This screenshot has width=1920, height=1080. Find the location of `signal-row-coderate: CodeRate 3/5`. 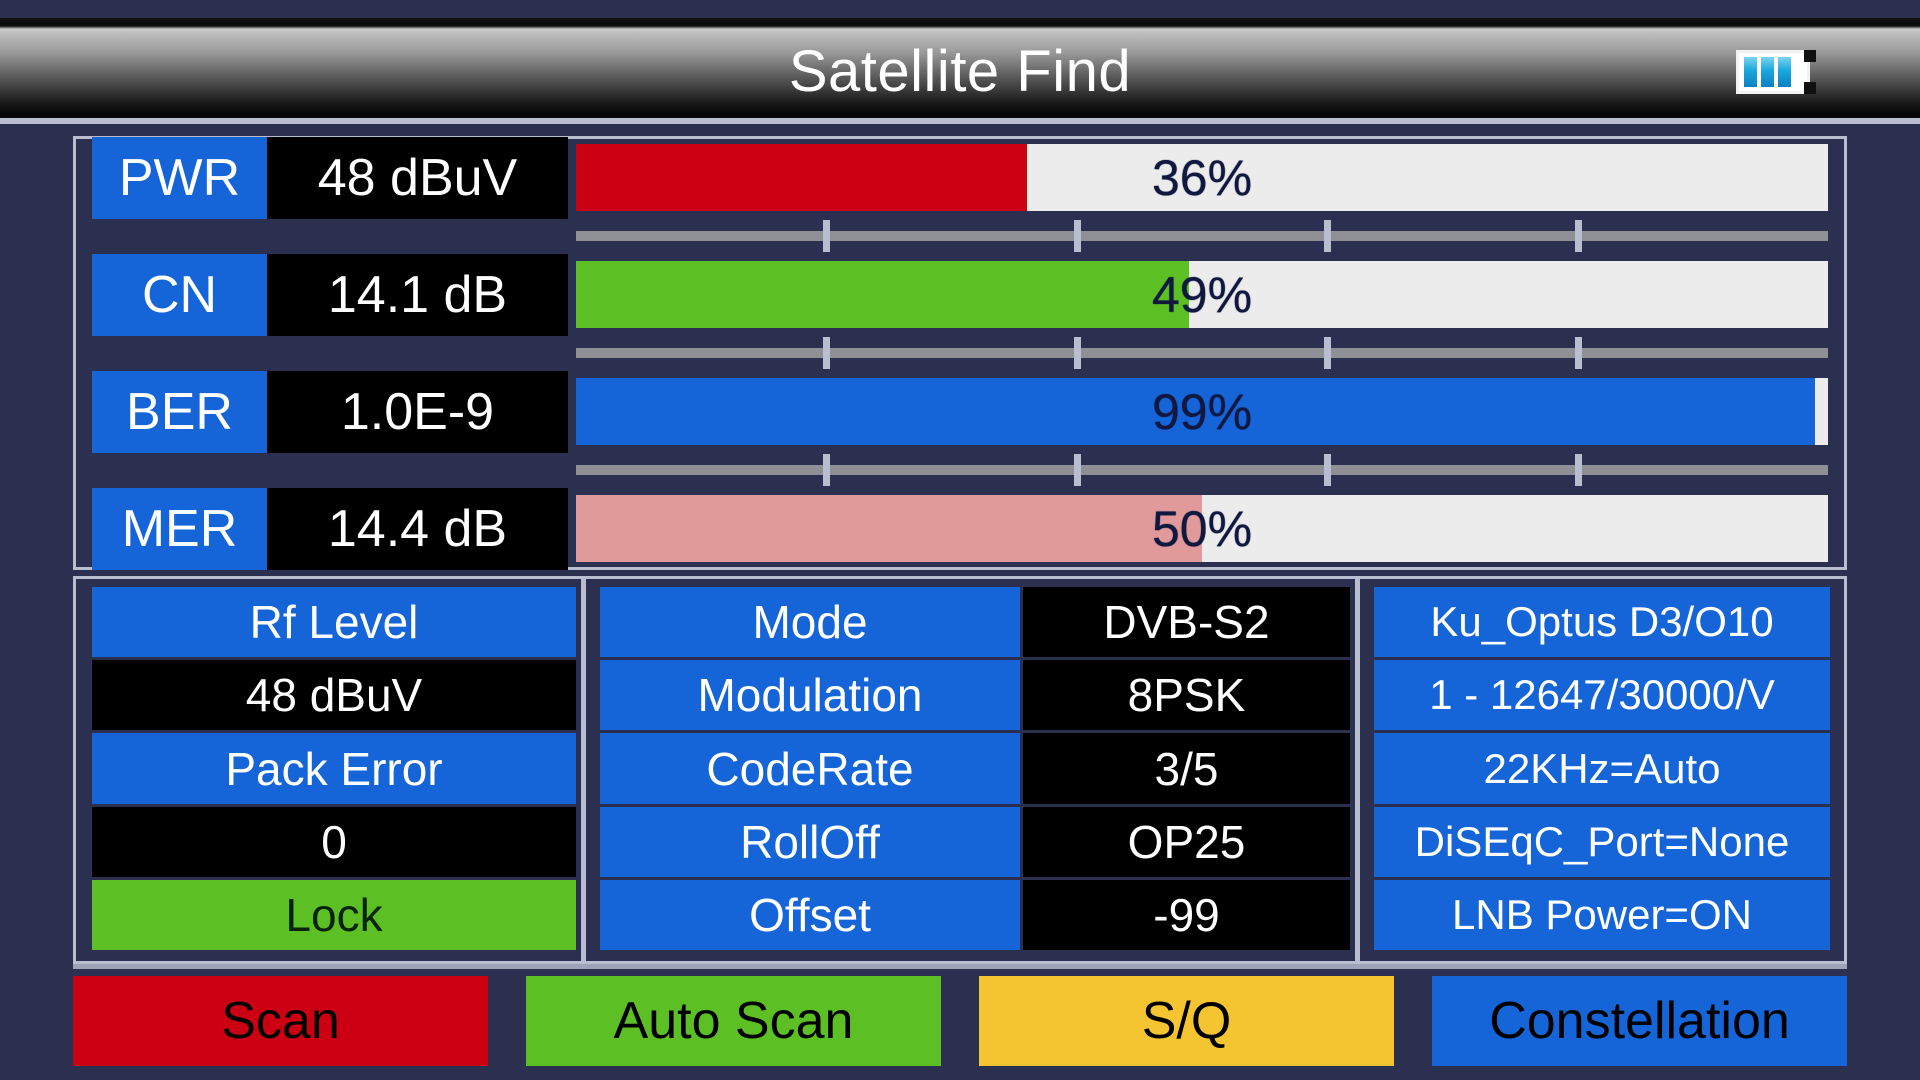

signal-row-coderate: CodeRate 3/5 is located at coordinates (975, 768).